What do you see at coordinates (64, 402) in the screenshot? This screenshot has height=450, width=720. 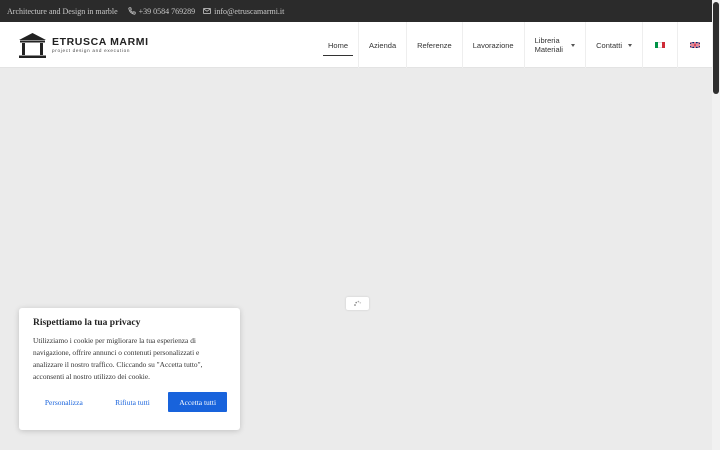 I see `customize-button: Personalizza` at bounding box center [64, 402].